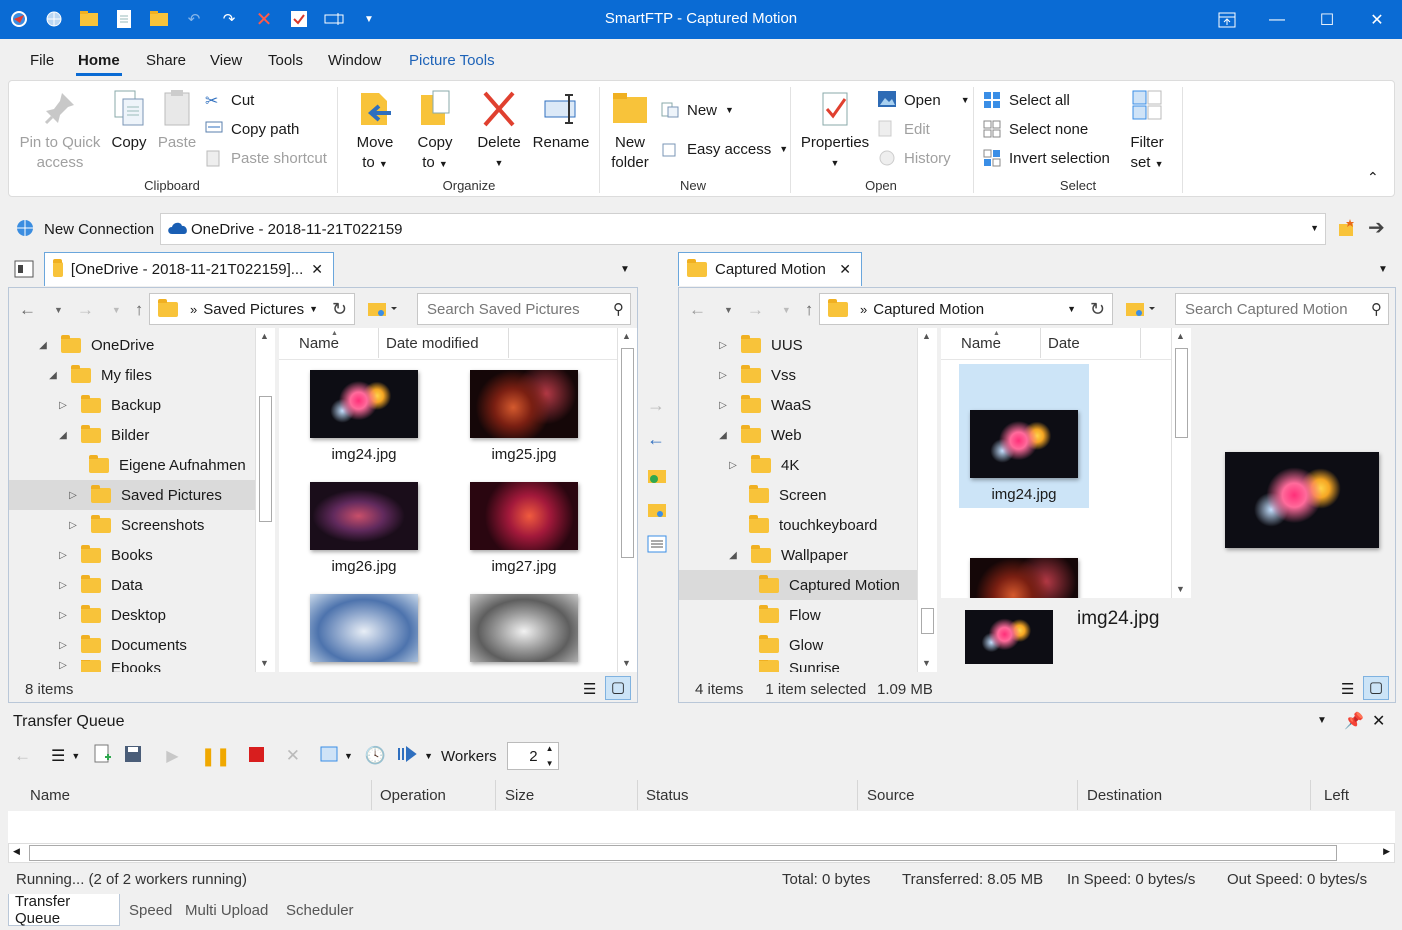 The image size is (1402, 930). I want to click on play-icon: ▶, so click(172, 756).